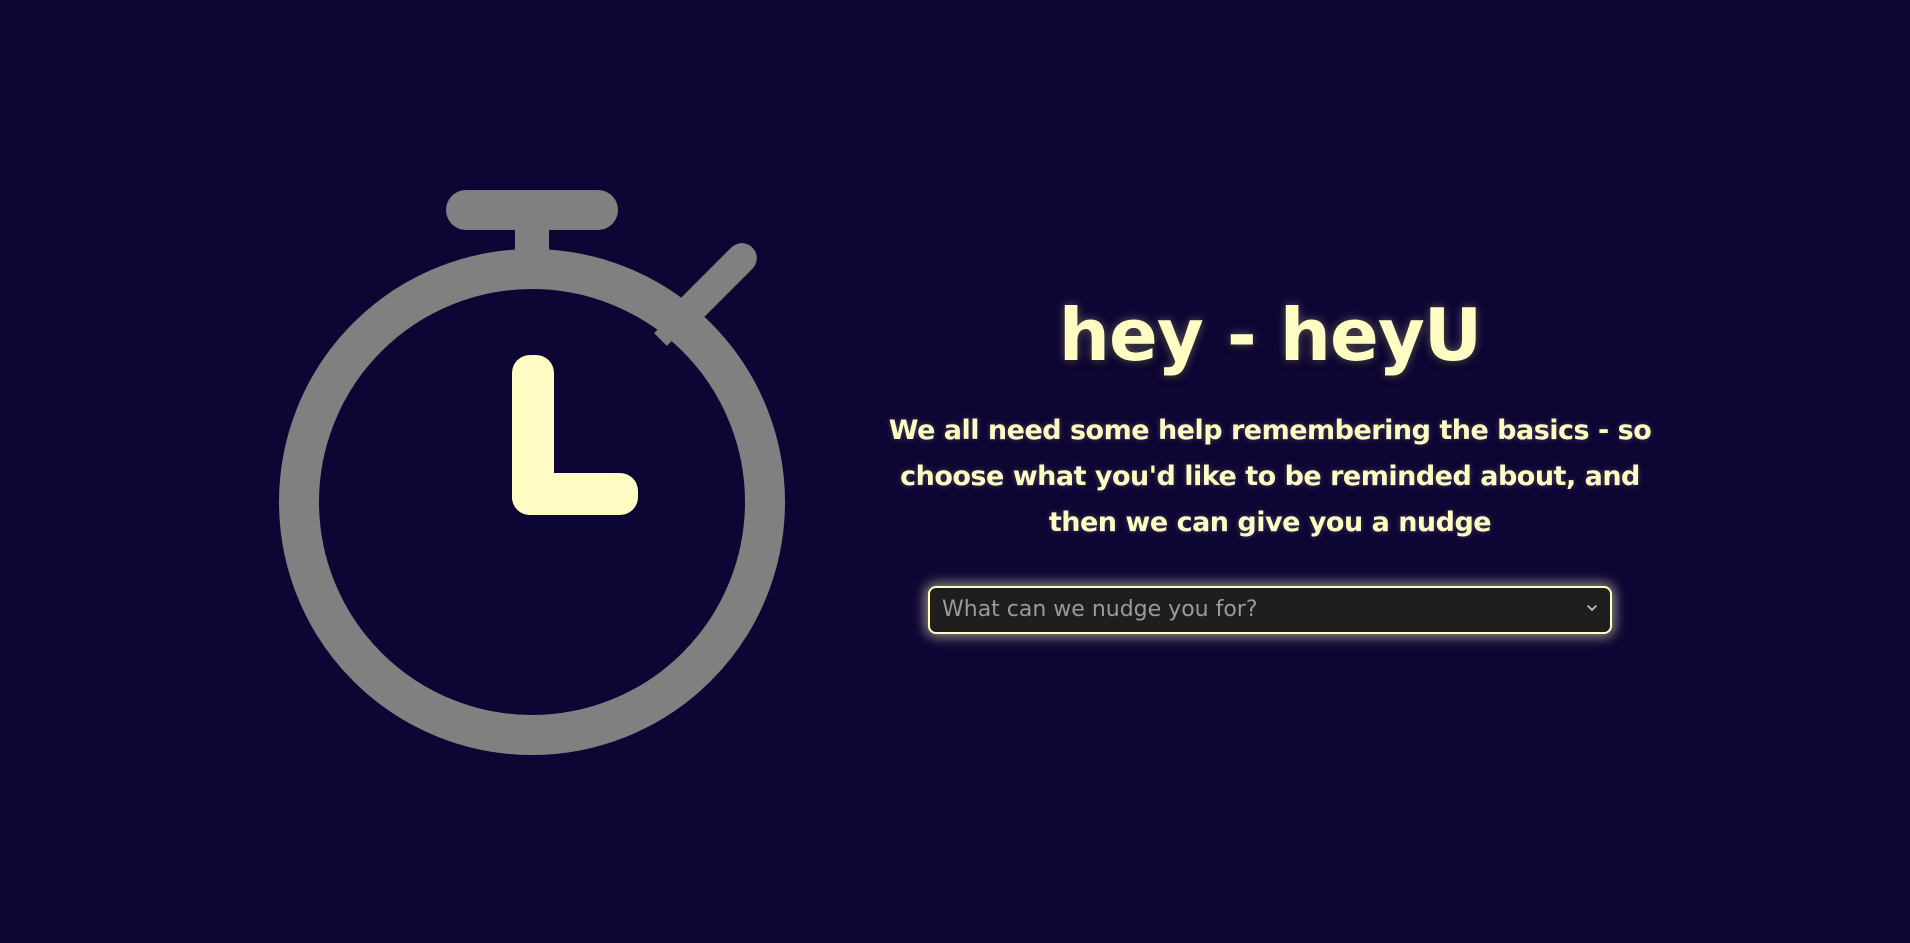 This screenshot has width=1910, height=943. Describe the element at coordinates (1270, 610) in the screenshot. I see `reminder-select: What can we nudge you for?` at that location.